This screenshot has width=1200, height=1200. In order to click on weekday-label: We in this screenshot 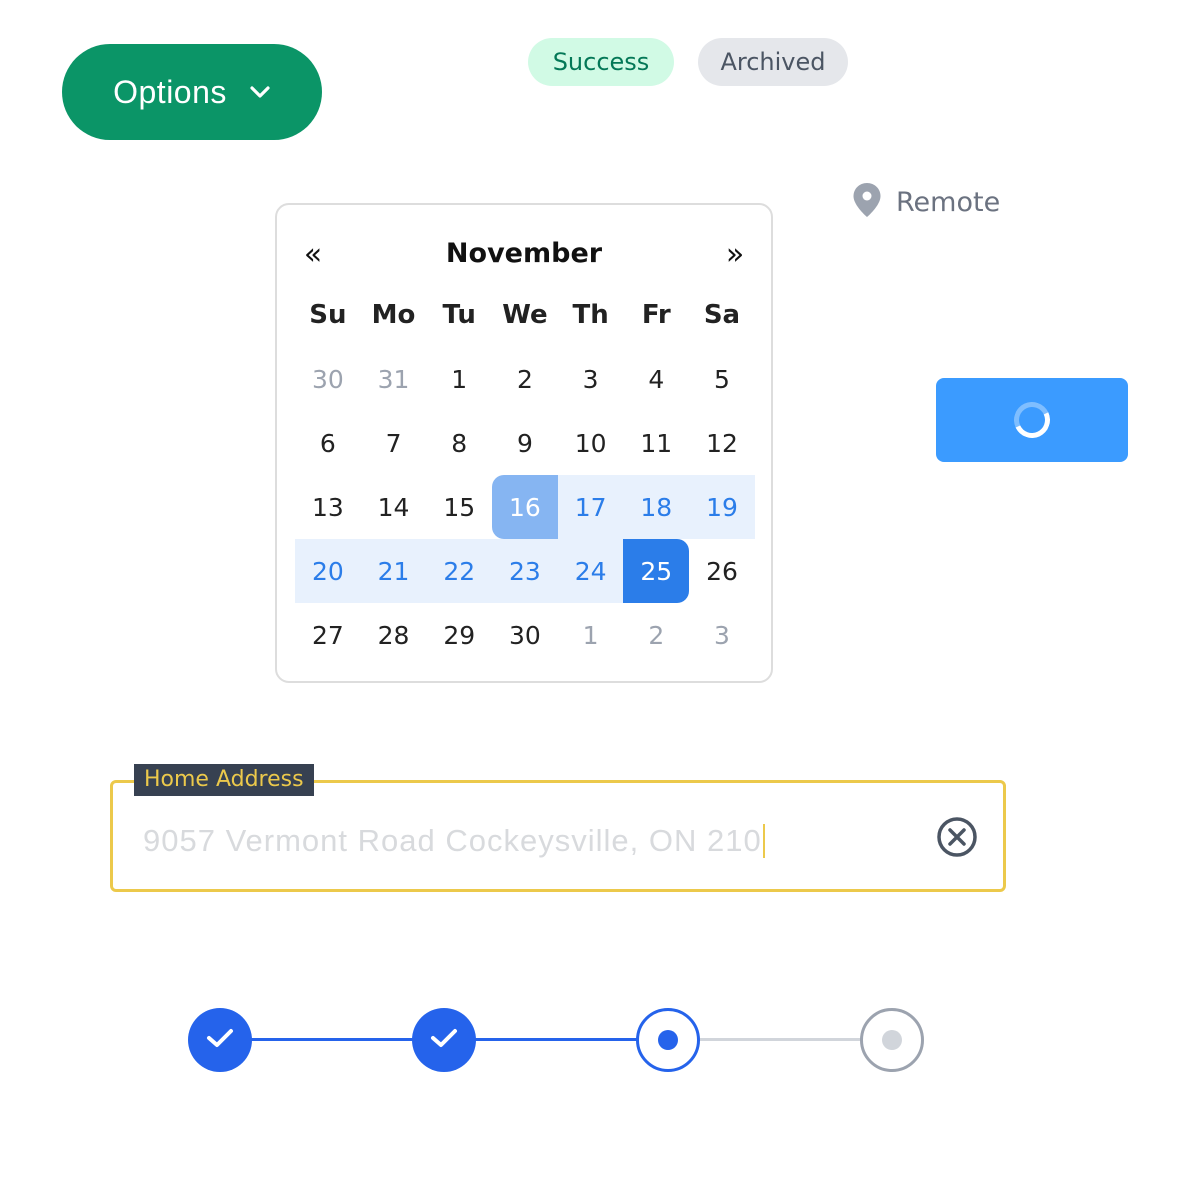, I will do `click(525, 315)`.